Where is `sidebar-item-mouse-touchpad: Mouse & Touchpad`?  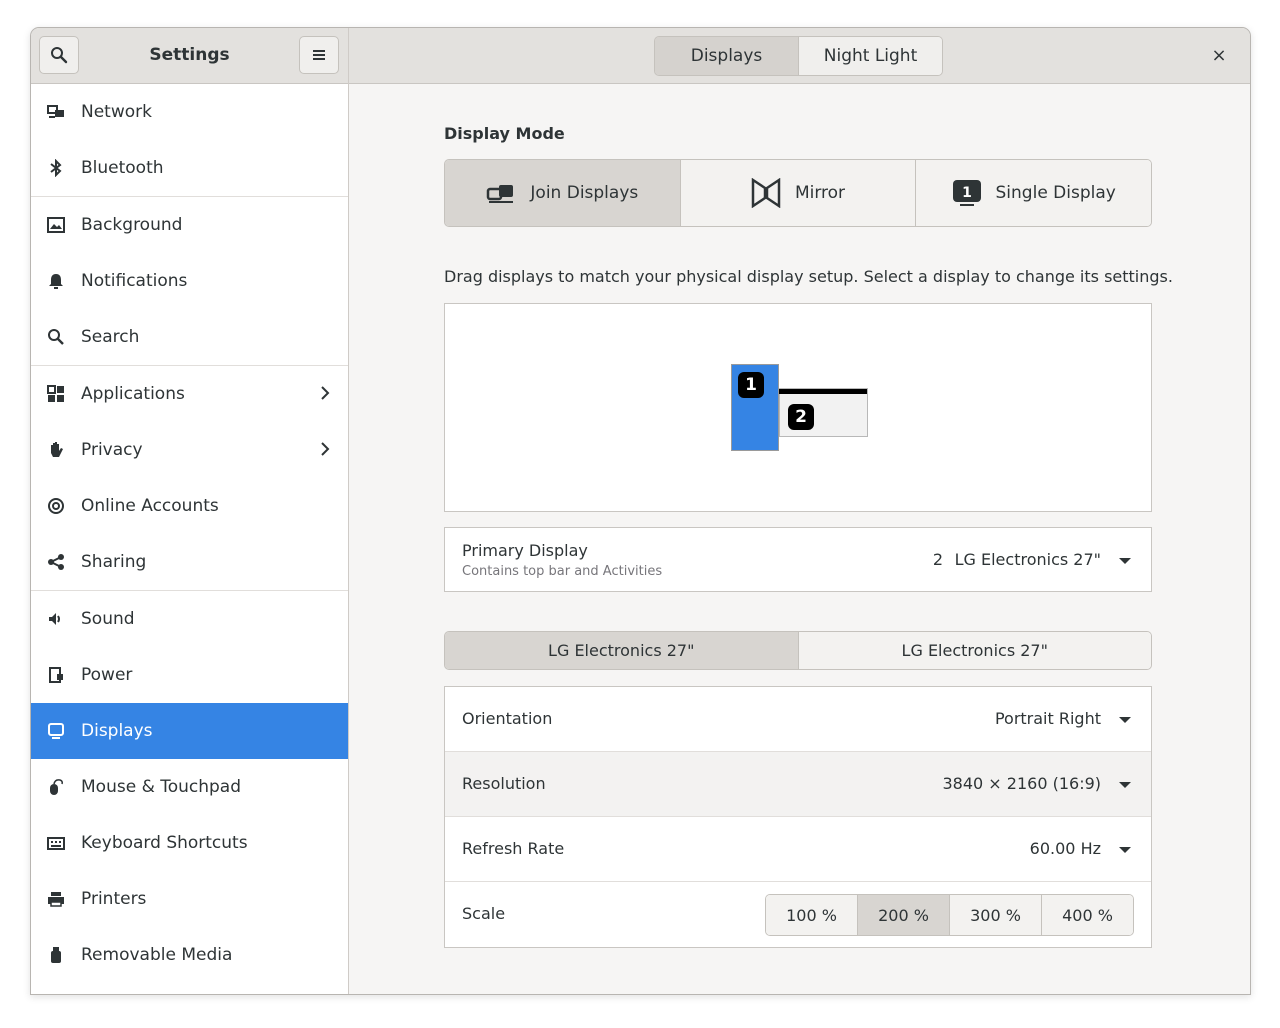 sidebar-item-mouse-touchpad: Mouse & Touchpad is located at coordinates (189, 787).